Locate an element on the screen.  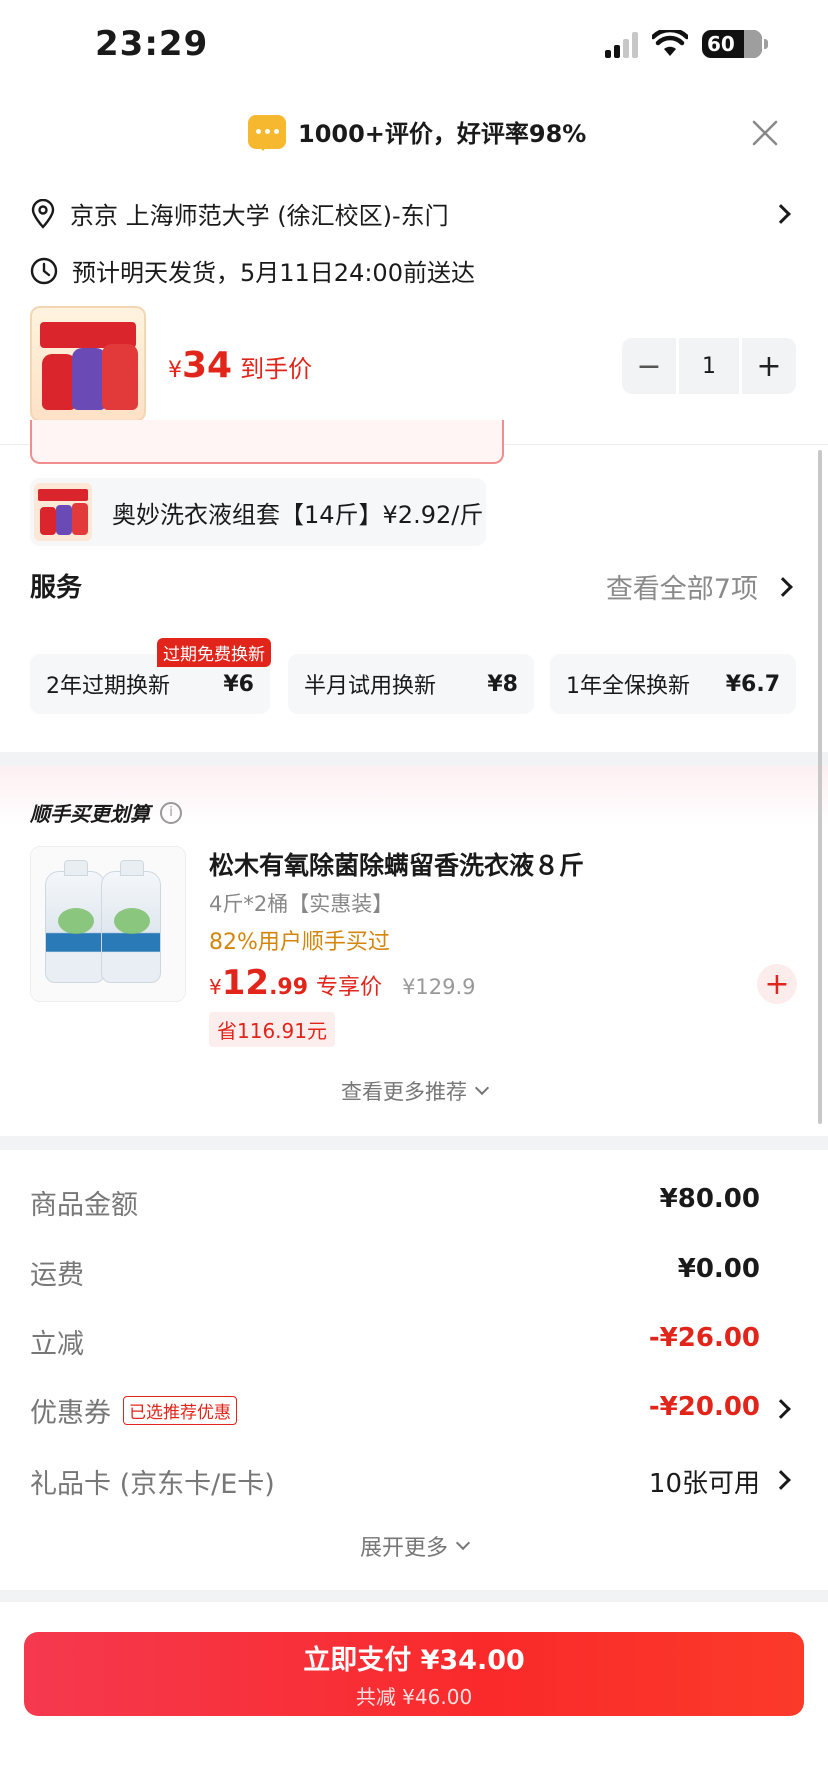
battery-level: 60 is located at coordinates (721, 44).